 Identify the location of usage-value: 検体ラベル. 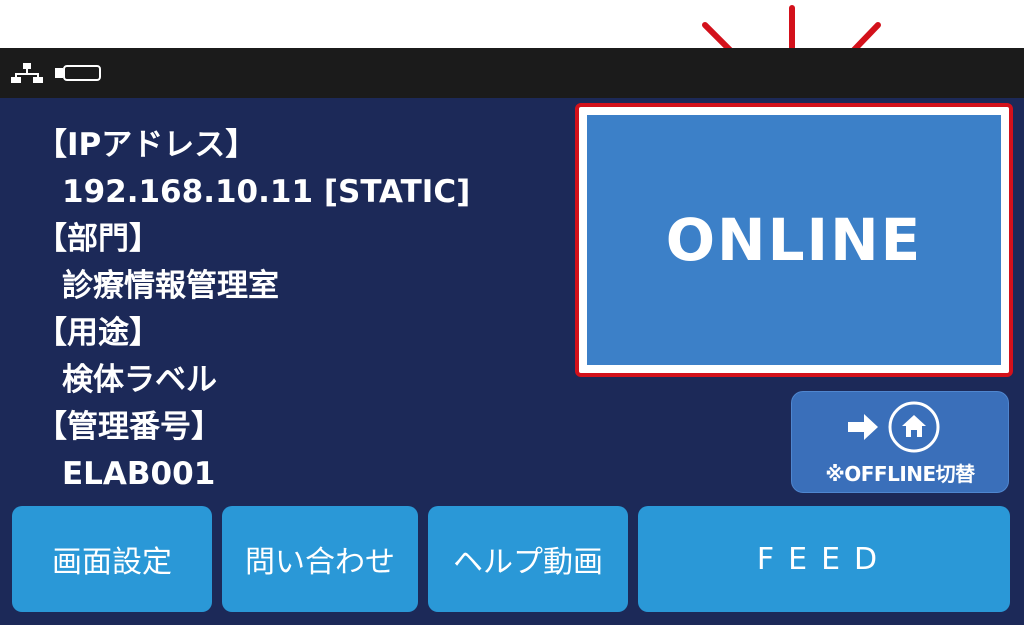
(139, 380).